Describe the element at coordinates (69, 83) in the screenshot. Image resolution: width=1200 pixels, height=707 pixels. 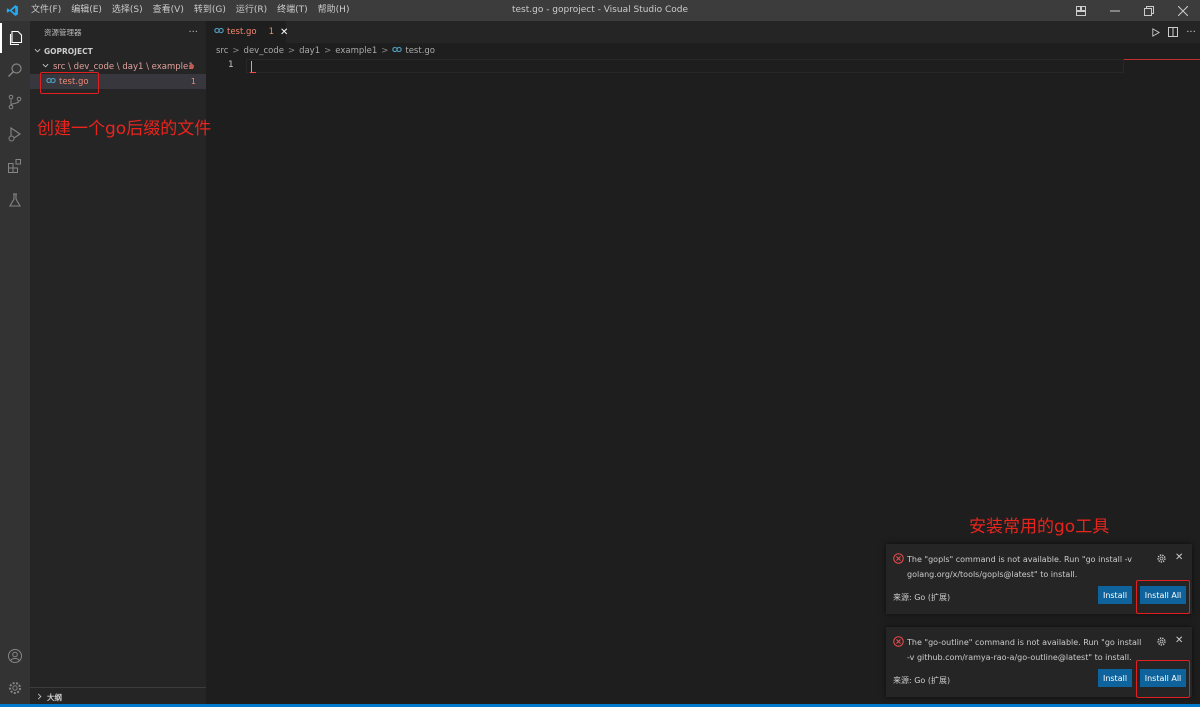
I see `annotation-box-file` at that location.